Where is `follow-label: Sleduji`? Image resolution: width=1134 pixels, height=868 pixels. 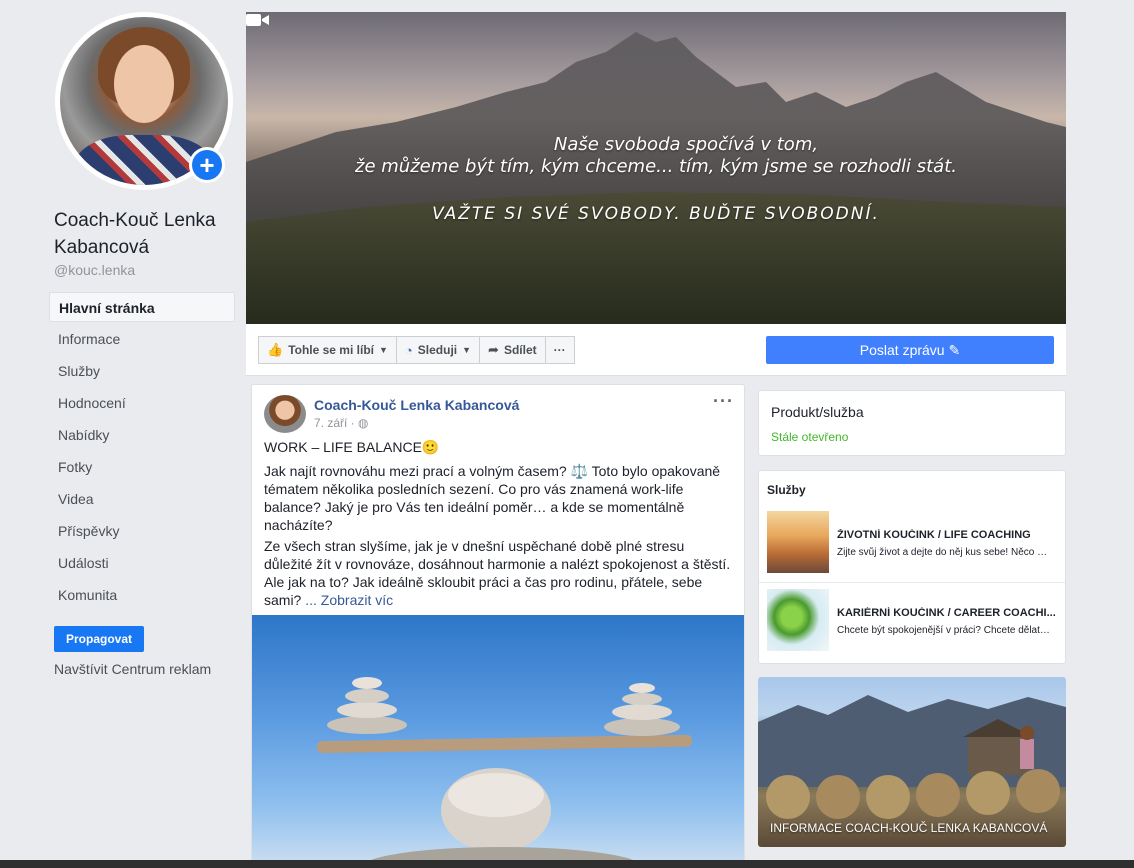 follow-label: Sleduji is located at coordinates (437, 350).